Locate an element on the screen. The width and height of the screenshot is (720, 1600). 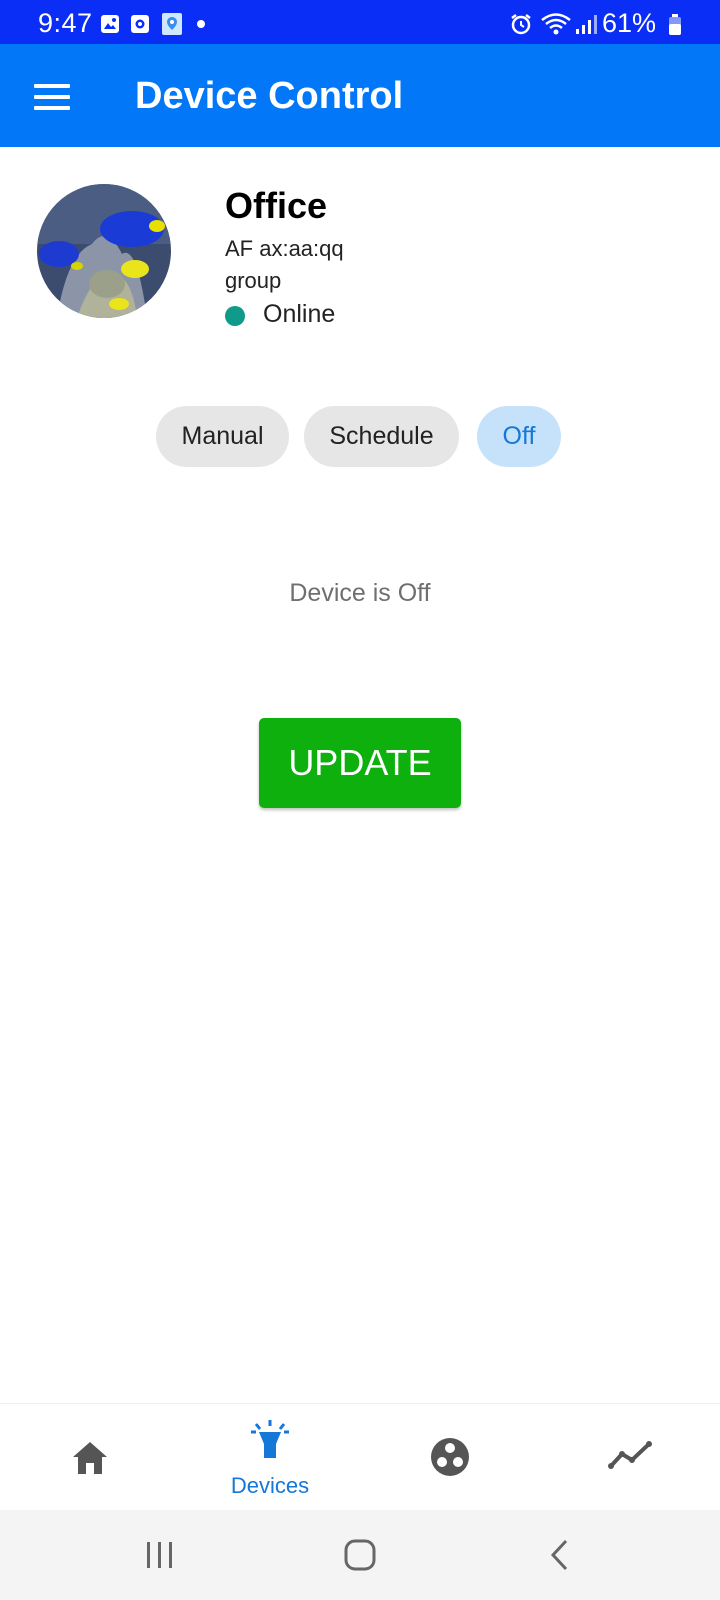
online-status-icon is located at coordinates (235, 316).